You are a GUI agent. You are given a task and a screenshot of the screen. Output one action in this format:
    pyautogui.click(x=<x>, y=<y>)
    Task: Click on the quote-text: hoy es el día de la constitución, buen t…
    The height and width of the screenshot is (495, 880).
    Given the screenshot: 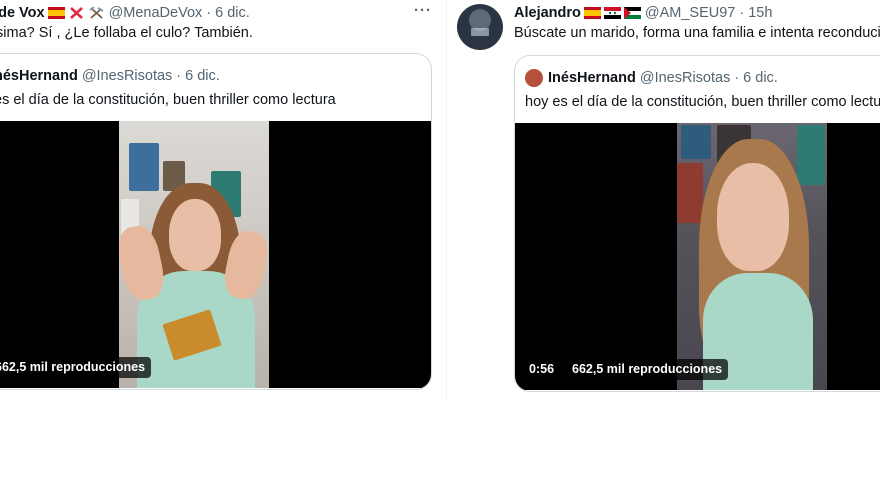 What is the action you would take?
    pyautogui.click(x=702, y=102)
    